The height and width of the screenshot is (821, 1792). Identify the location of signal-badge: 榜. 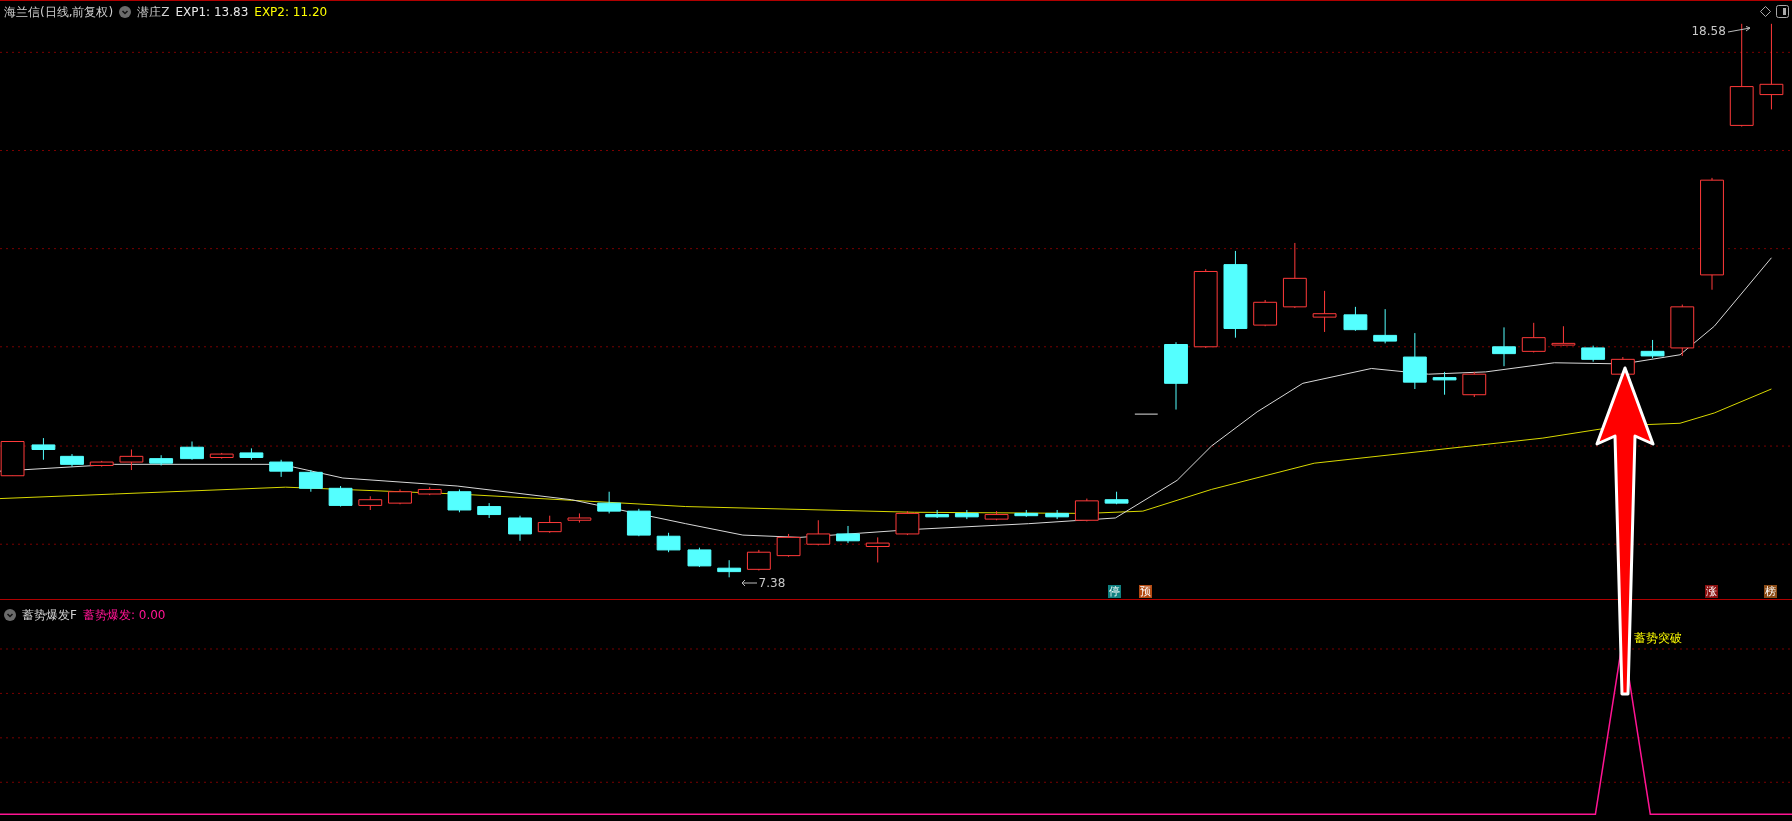
(1771, 591).